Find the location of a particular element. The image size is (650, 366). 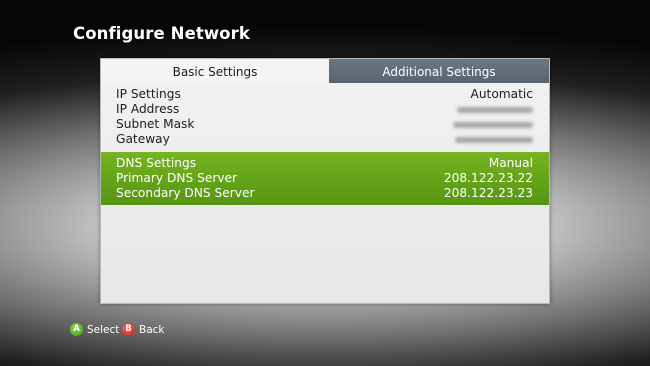

ip-address-value-redacted is located at coordinates (495, 110).